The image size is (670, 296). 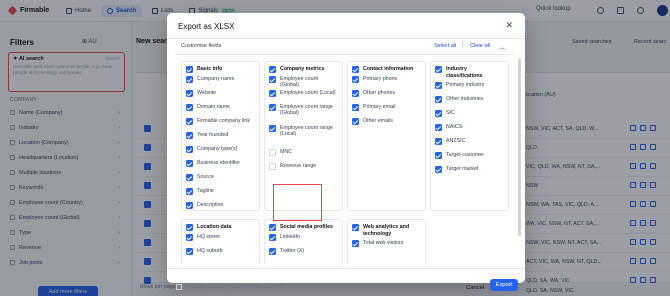 I want to click on field-option: Employee count (Global), so click(x=303, y=83).